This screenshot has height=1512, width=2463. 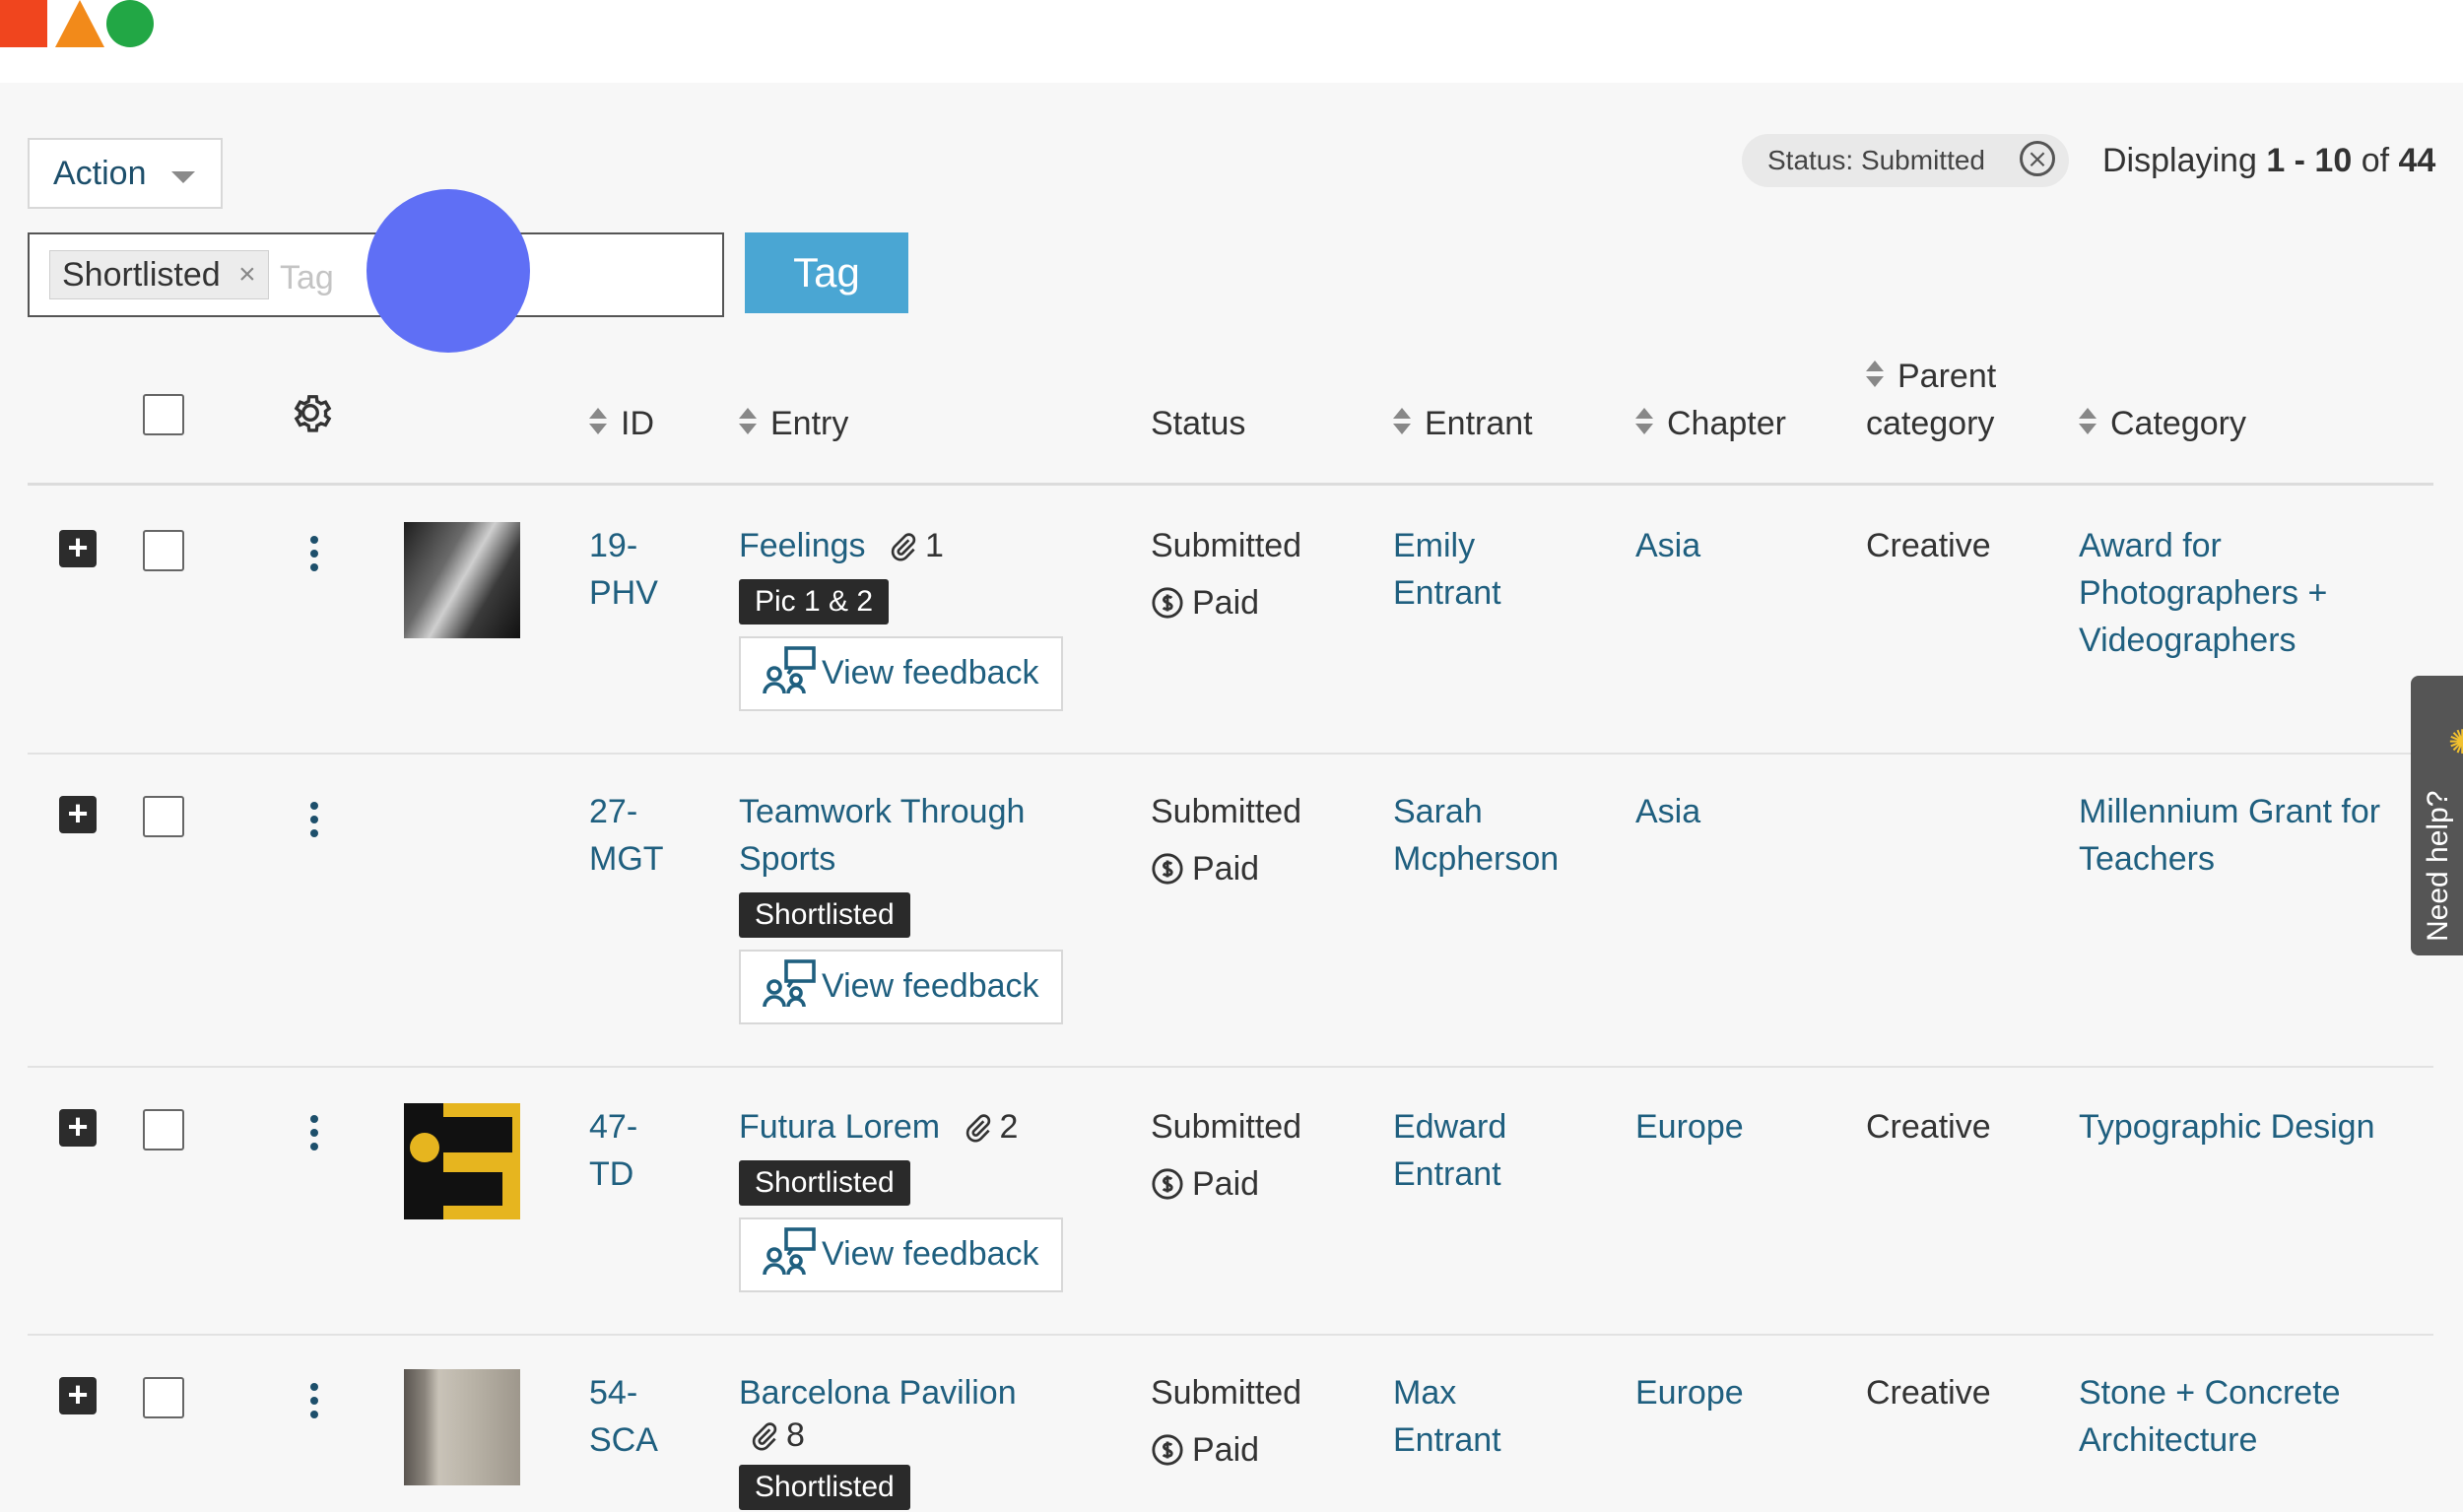 What do you see at coordinates (623, 569) in the screenshot?
I see `entry-id-link: 19- PHV` at bounding box center [623, 569].